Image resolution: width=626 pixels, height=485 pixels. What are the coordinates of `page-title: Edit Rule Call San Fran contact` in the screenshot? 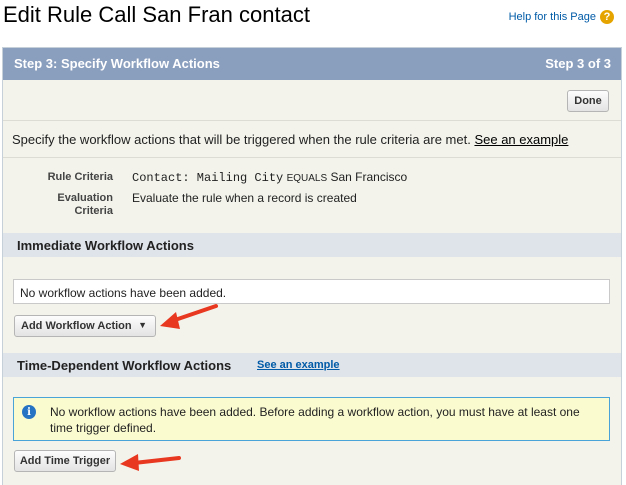 It's located at (156, 14).